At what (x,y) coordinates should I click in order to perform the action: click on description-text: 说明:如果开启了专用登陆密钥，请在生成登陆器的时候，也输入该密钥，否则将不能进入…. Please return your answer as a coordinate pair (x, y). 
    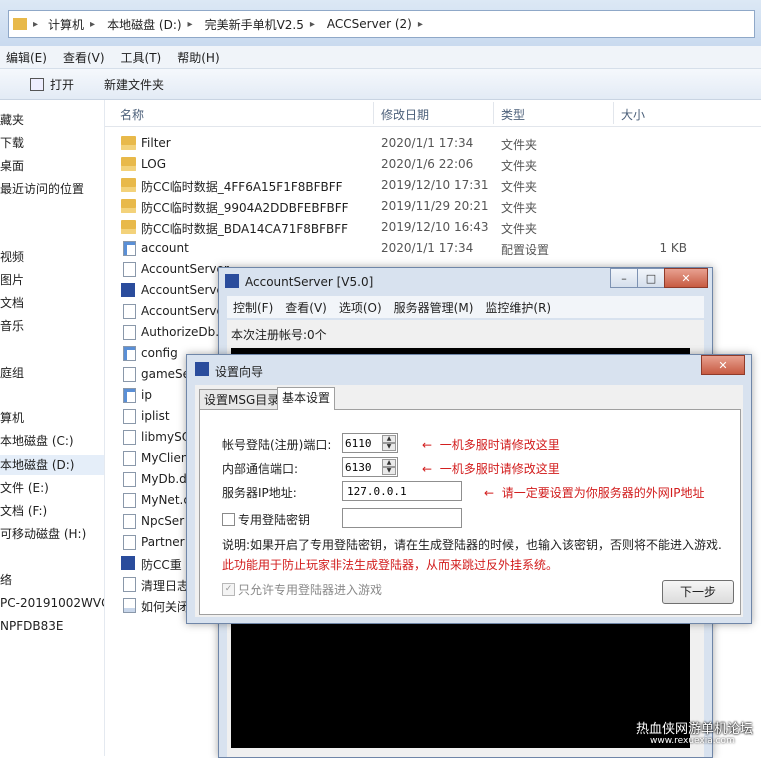
    Looking at the image, I should click on (472, 545).